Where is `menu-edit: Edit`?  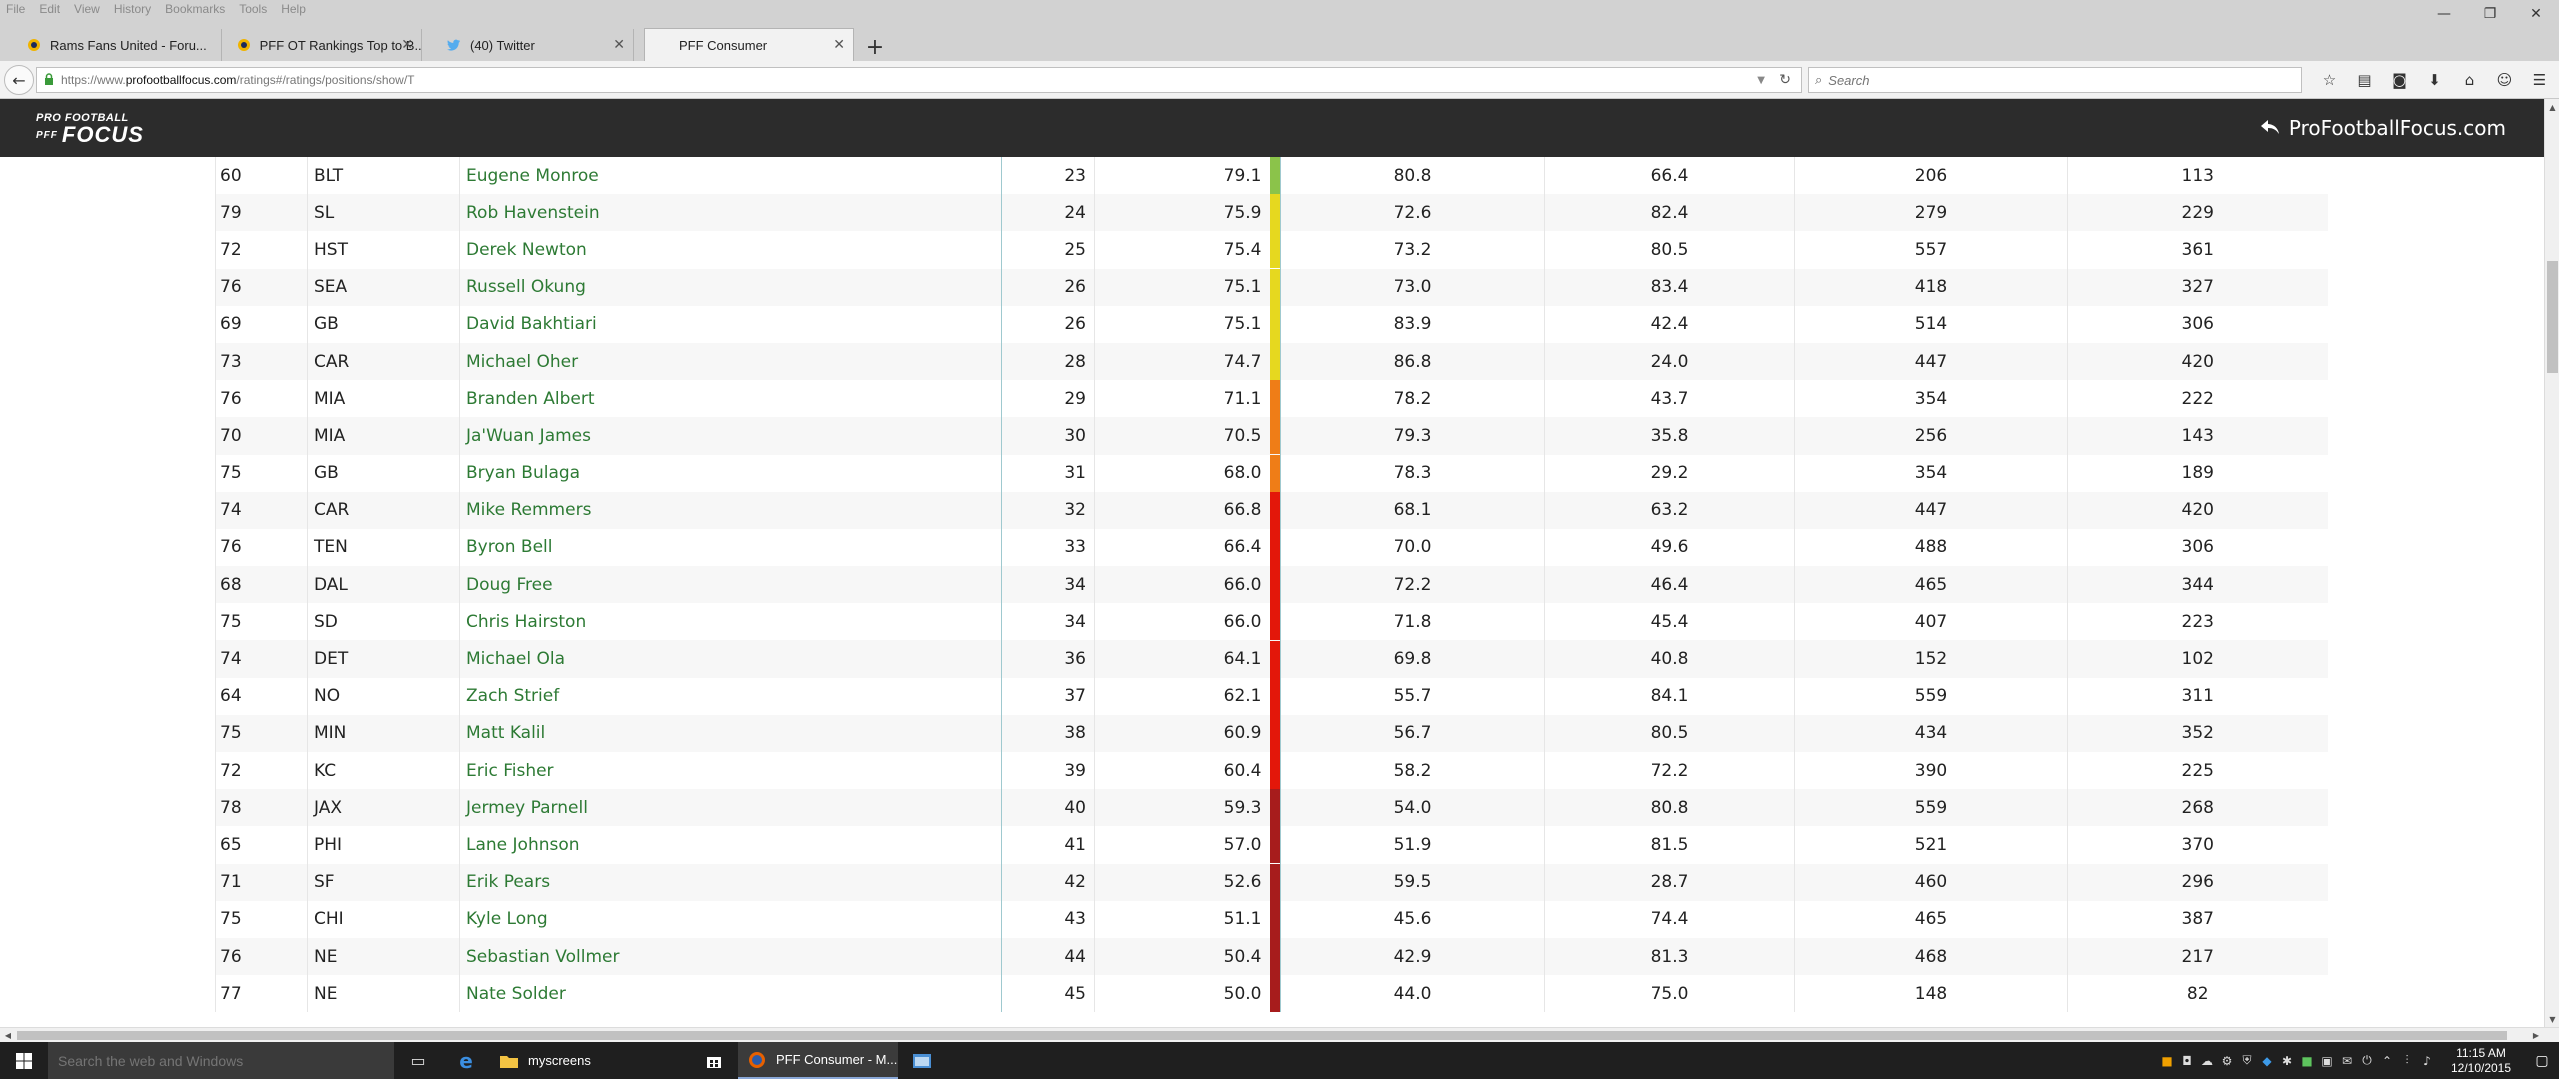 menu-edit: Edit is located at coordinates (49, 9).